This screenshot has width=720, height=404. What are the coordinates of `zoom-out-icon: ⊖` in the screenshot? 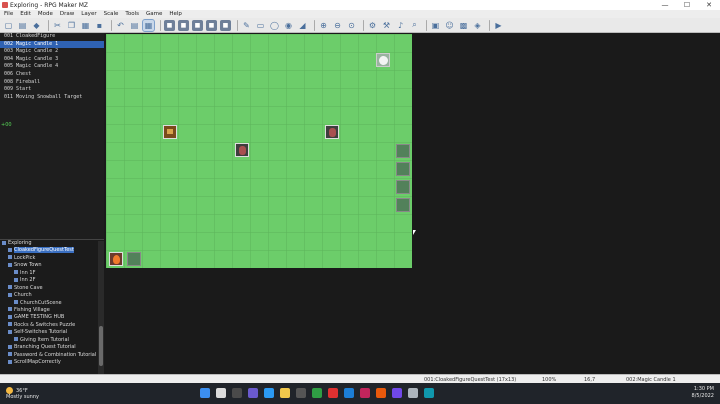 It's located at (337, 25).